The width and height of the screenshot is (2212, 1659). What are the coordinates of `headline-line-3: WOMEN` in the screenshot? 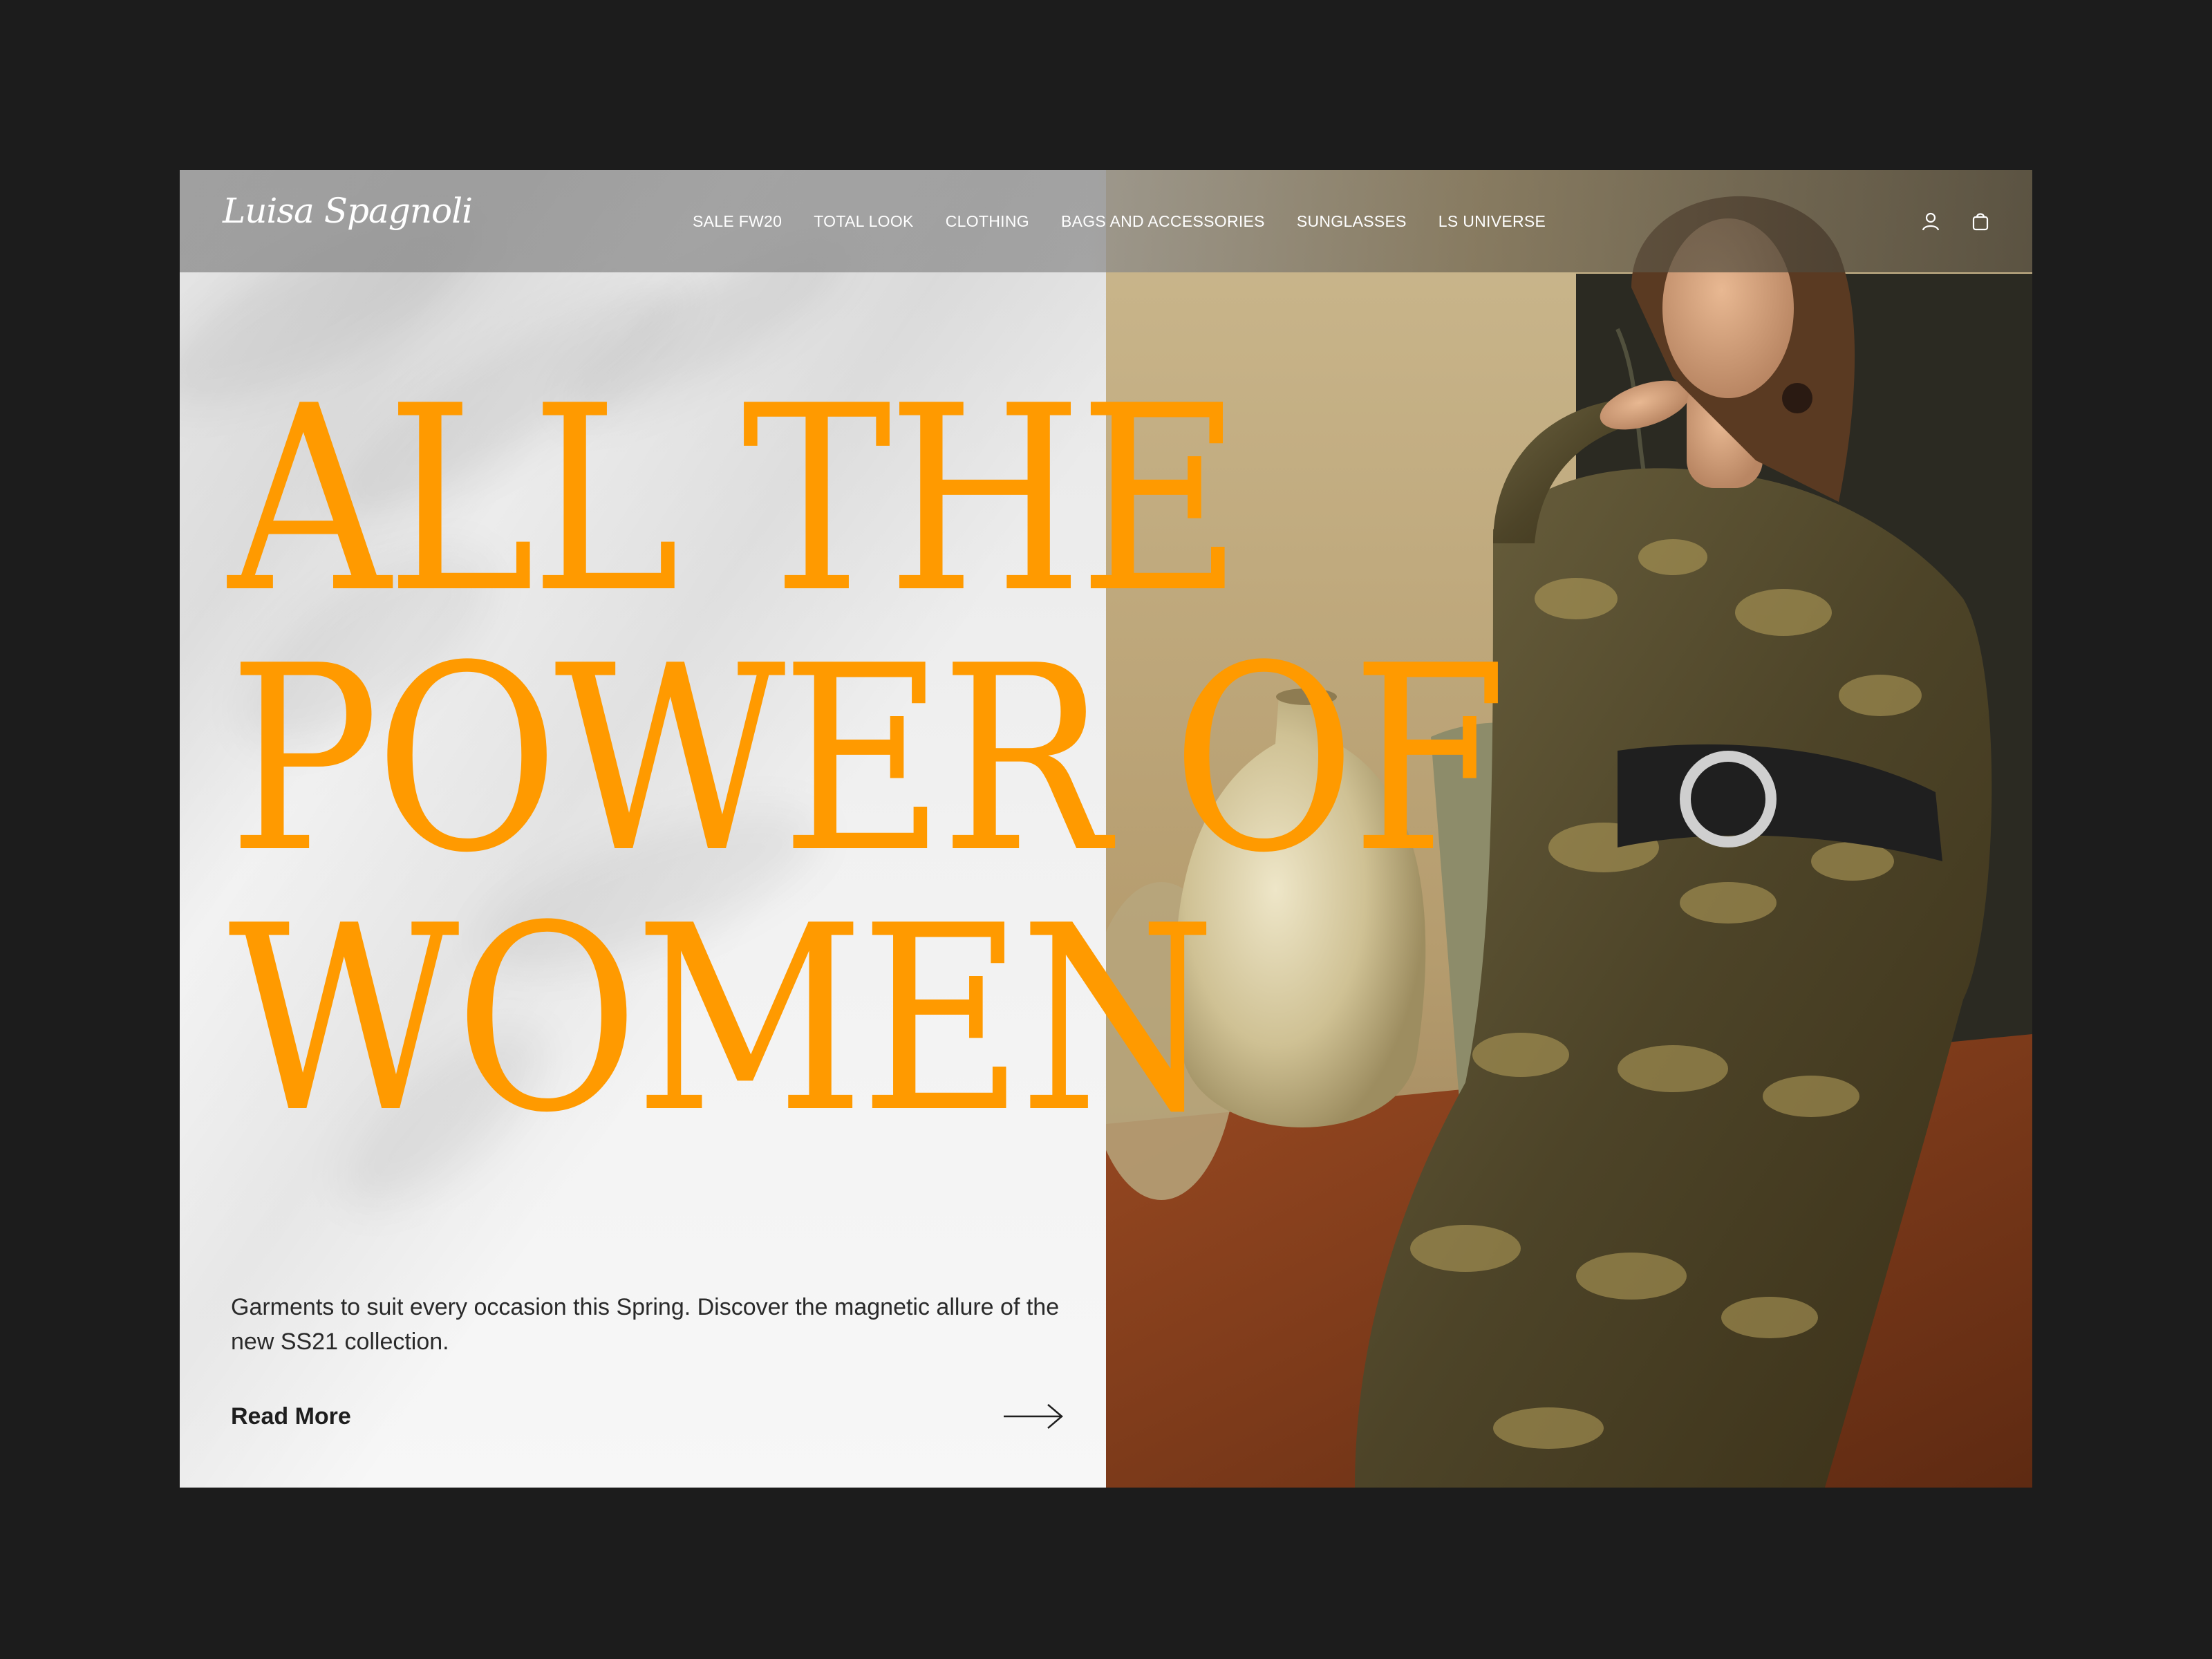 It's located at (722, 1020).